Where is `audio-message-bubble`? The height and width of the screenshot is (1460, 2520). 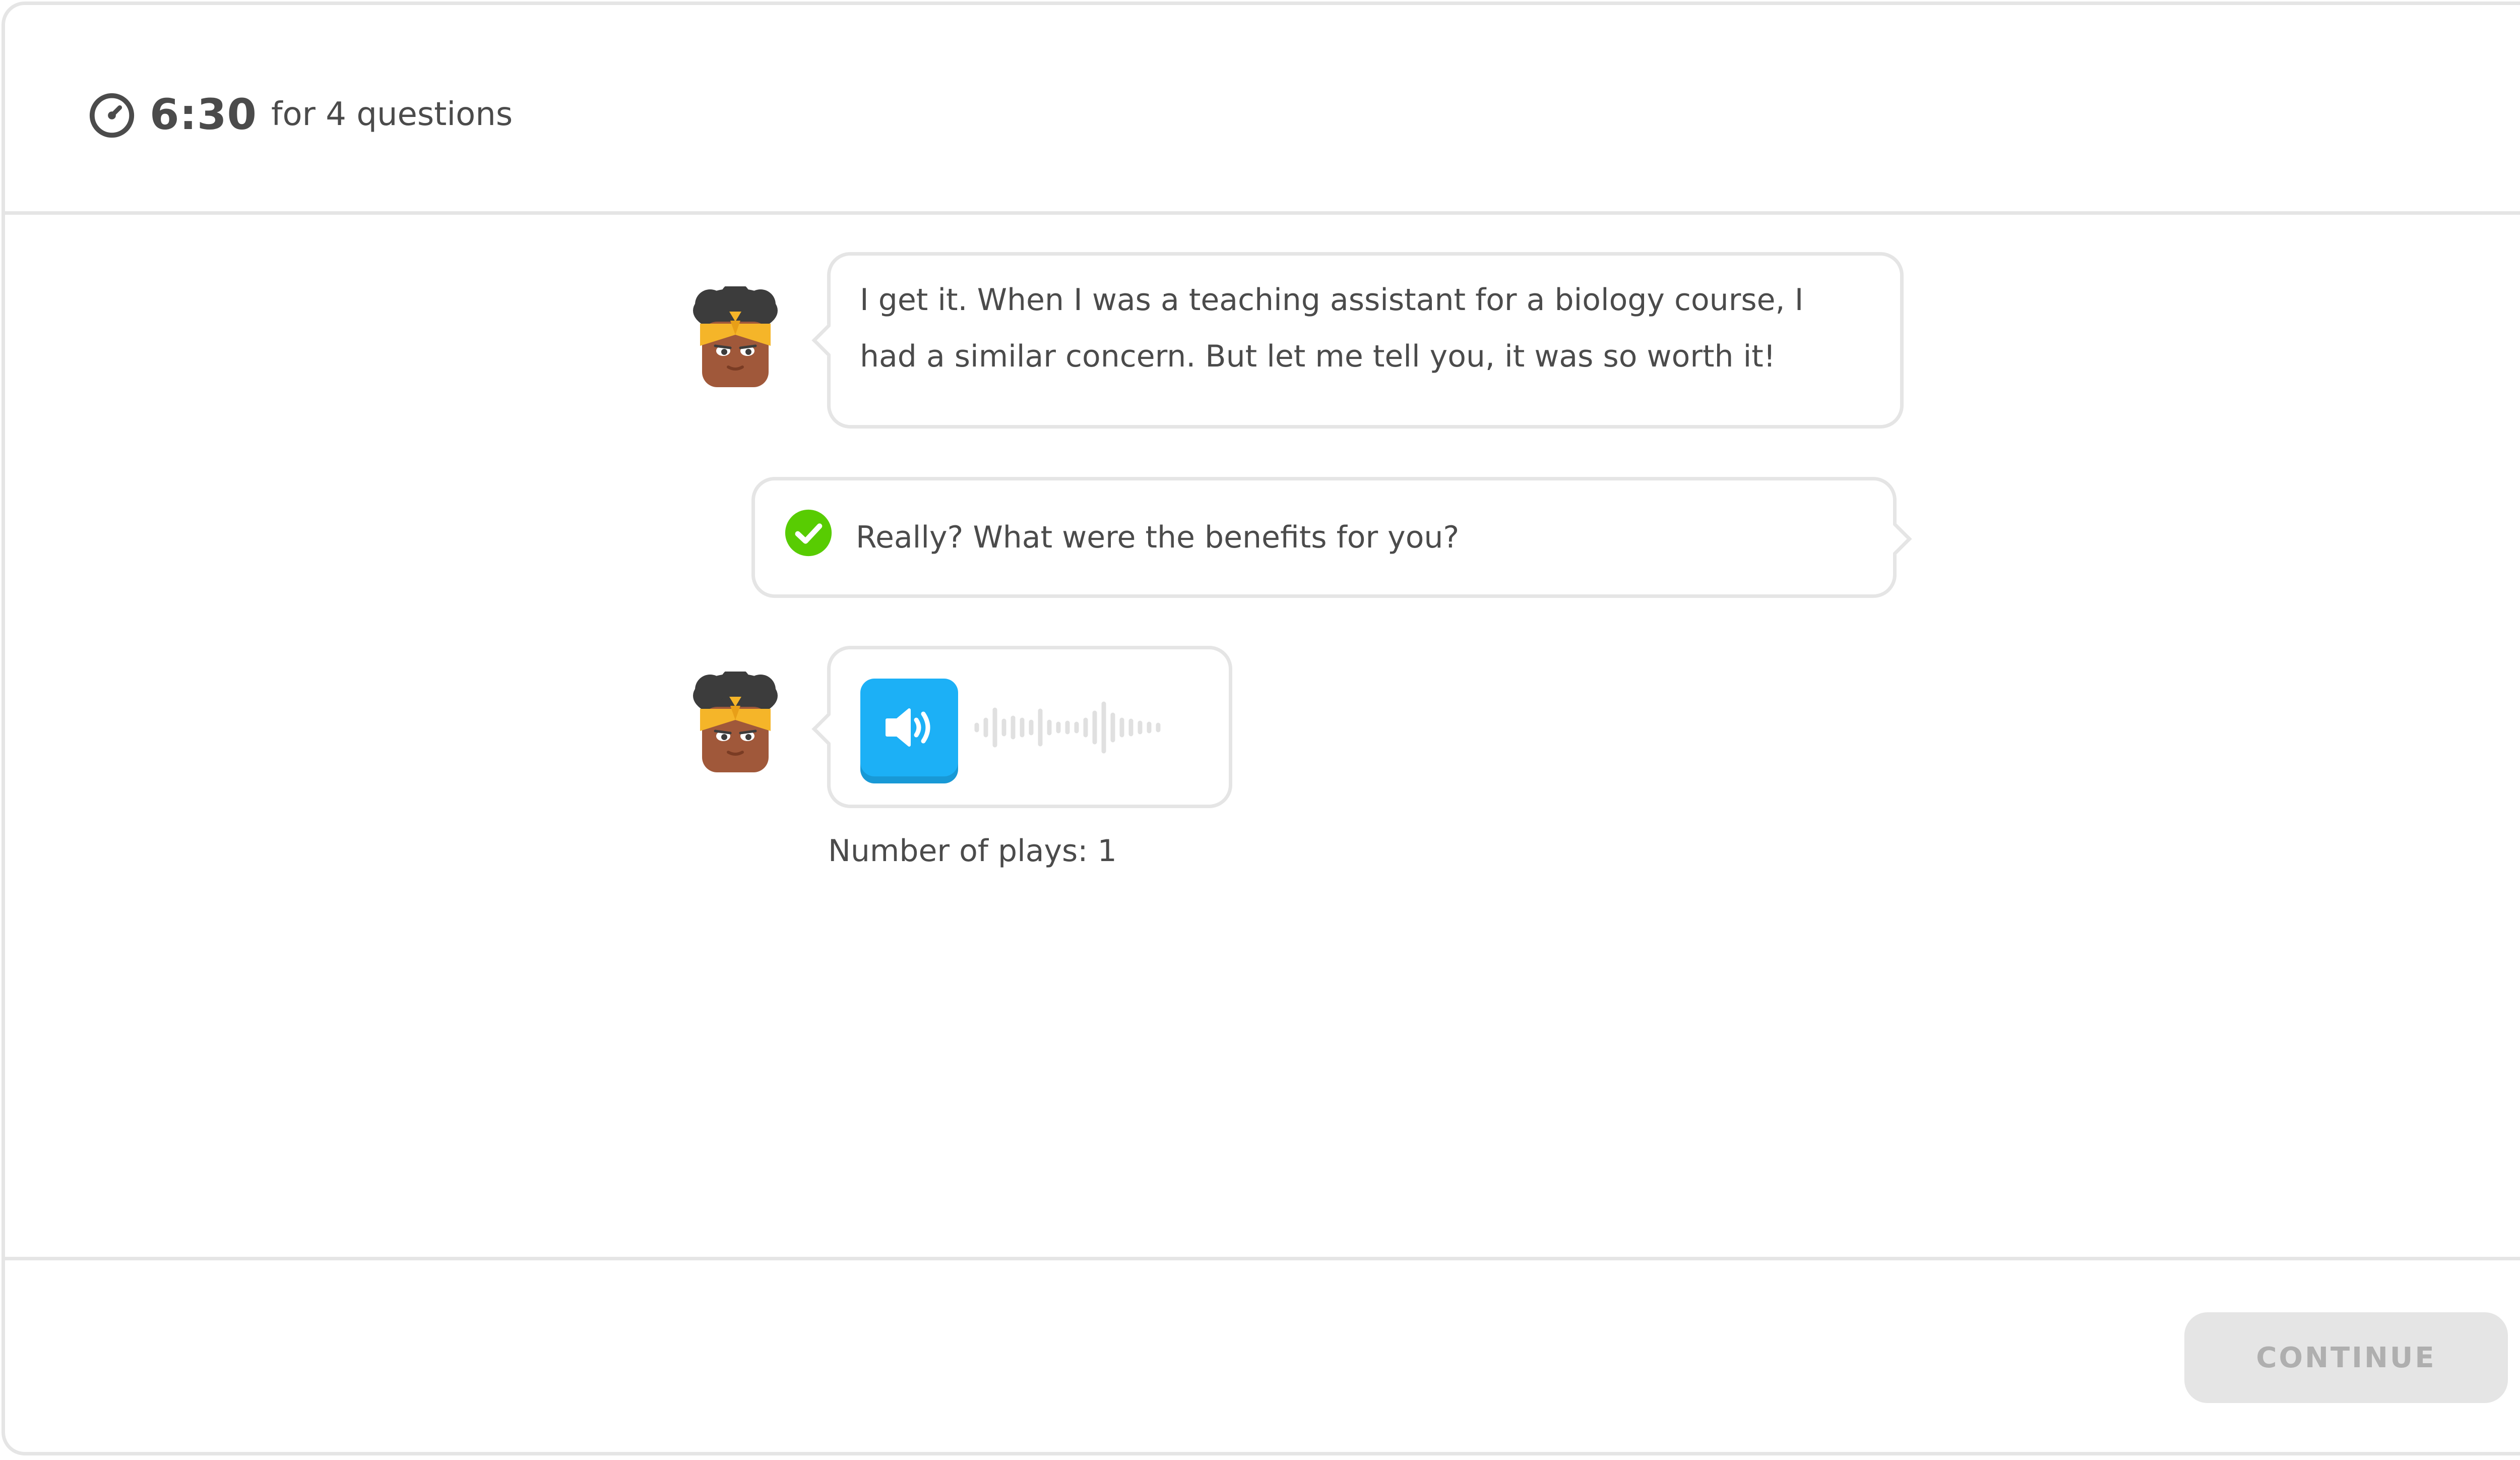 audio-message-bubble is located at coordinates (1022, 727).